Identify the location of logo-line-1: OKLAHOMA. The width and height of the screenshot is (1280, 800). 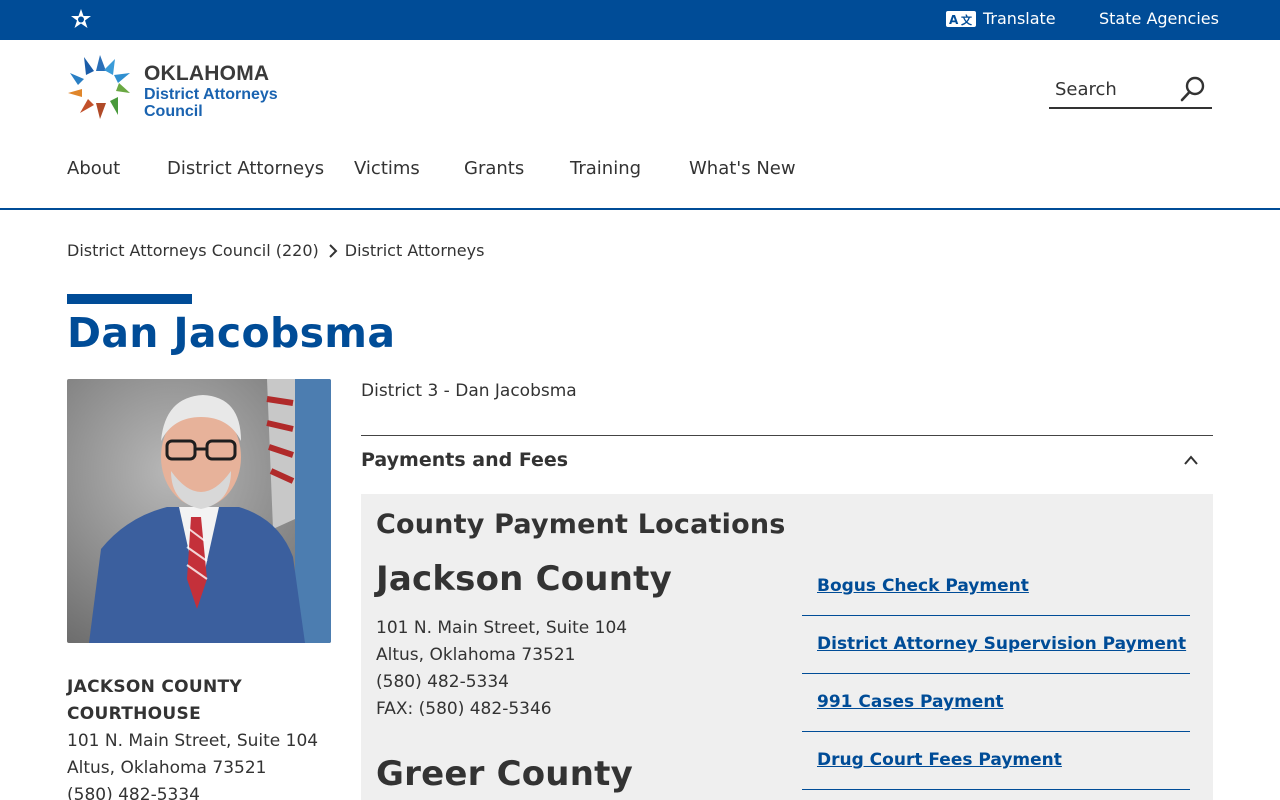
(207, 73).